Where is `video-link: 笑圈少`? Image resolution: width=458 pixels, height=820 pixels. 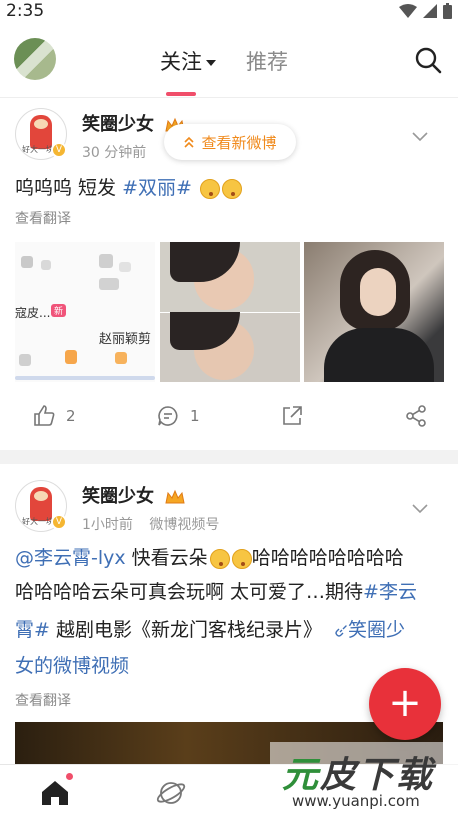
video-link: 笑圈少 is located at coordinates (376, 630).